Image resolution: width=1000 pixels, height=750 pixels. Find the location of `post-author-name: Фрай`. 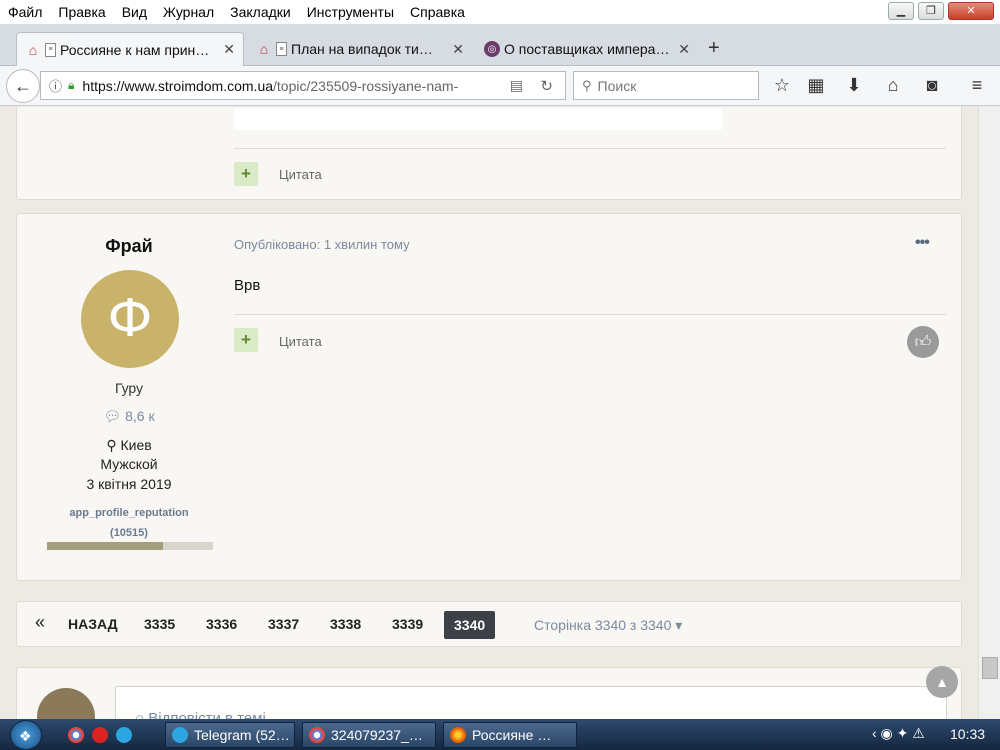

post-author-name: Фрай is located at coordinates (129, 246).